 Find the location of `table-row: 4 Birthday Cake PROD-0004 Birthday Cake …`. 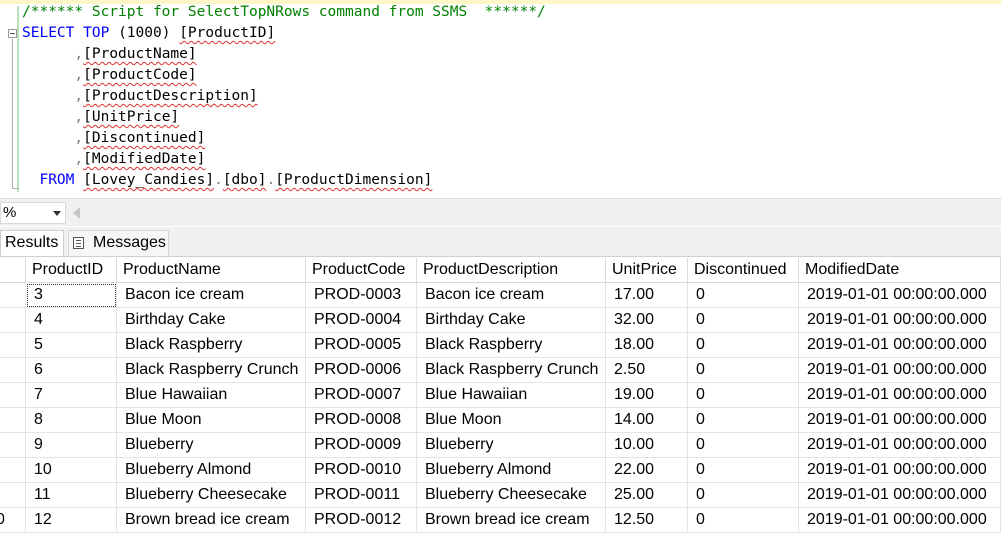

table-row: 4 Birthday Cake PROD-0004 Birthday Cake … is located at coordinates (500, 320).